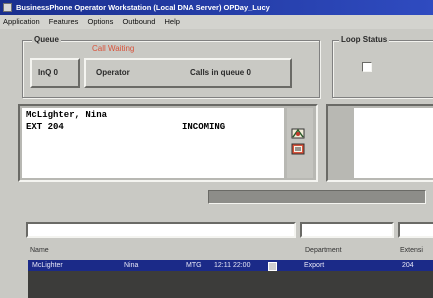  What do you see at coordinates (364, 39) in the screenshot?
I see `loop-status-legend: Loop Status` at bounding box center [364, 39].